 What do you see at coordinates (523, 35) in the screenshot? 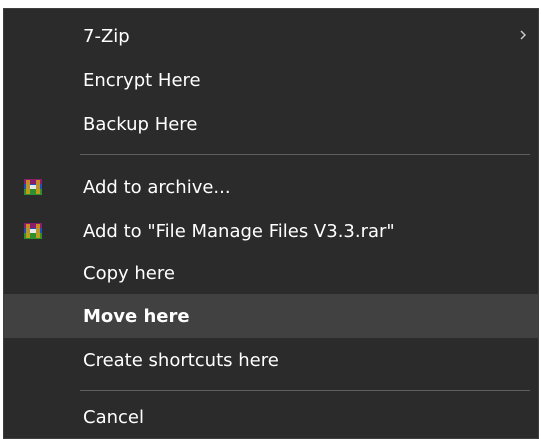
I see `chevron-right-icon` at bounding box center [523, 35].